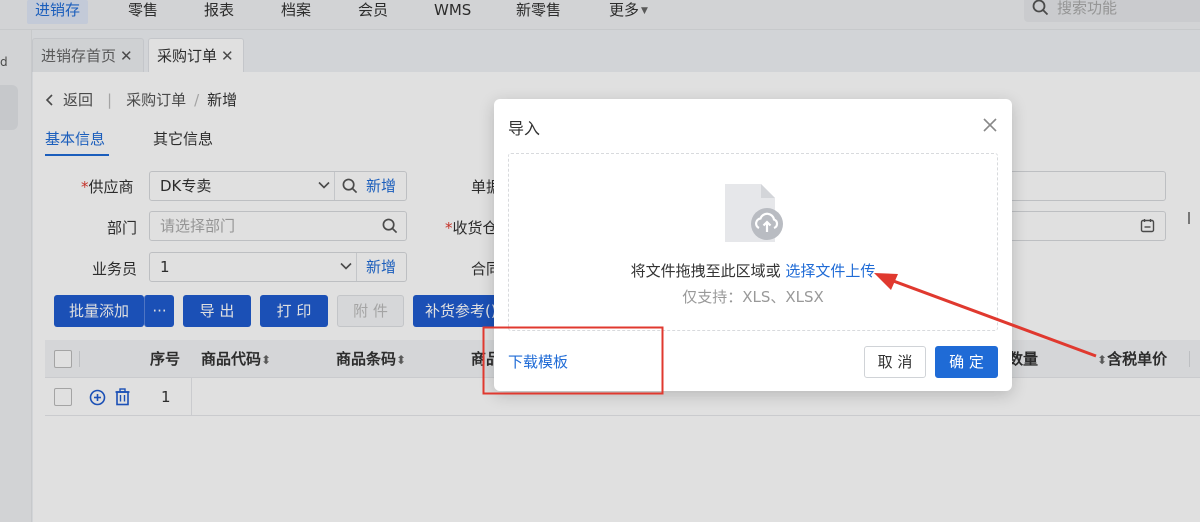 This screenshot has width=1200, height=522. I want to click on select-file-link: 选择文件上传, so click(830, 271).